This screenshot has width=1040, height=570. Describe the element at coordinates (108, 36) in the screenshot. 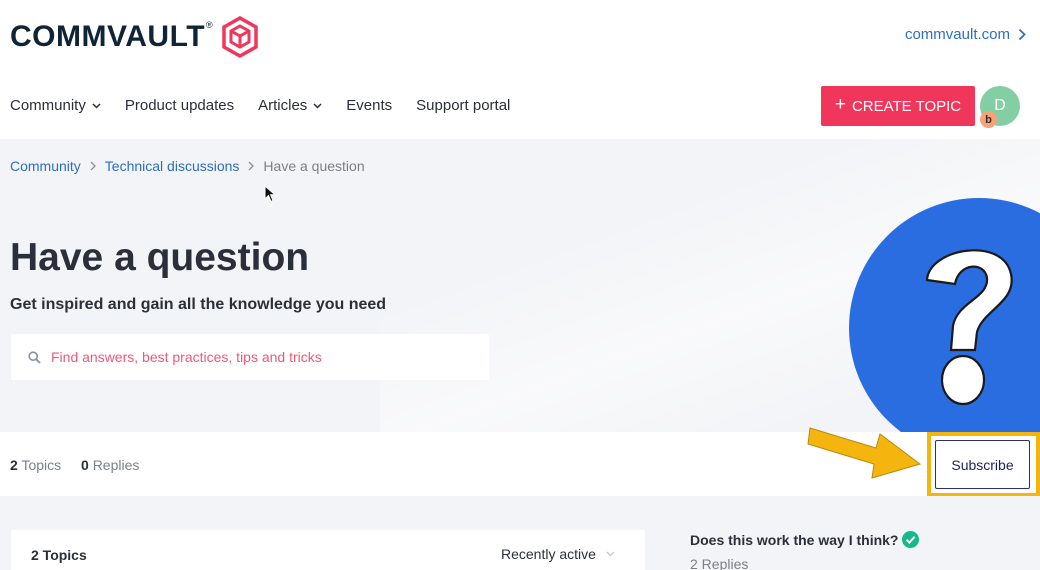

I see `logo-wordmark: COMMVAULT` at that location.